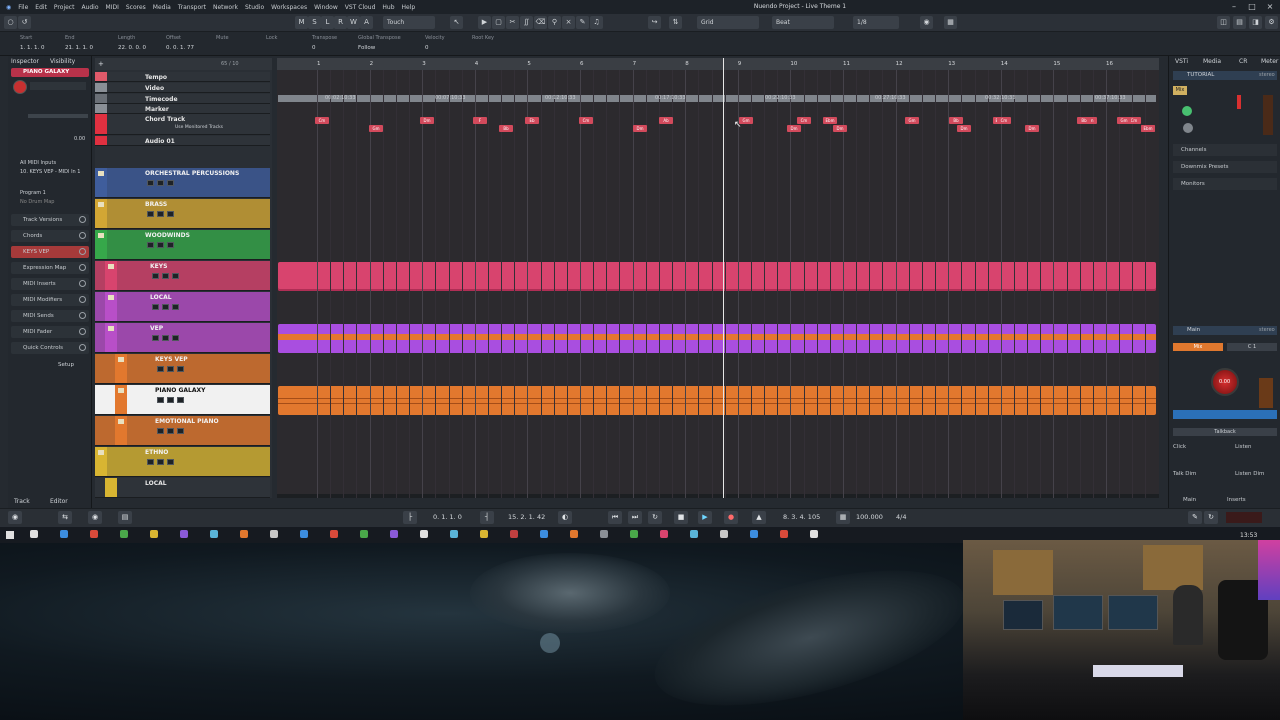 This screenshot has width=1280, height=720. I want to click on activate-project-icon: ○, so click(10, 22).